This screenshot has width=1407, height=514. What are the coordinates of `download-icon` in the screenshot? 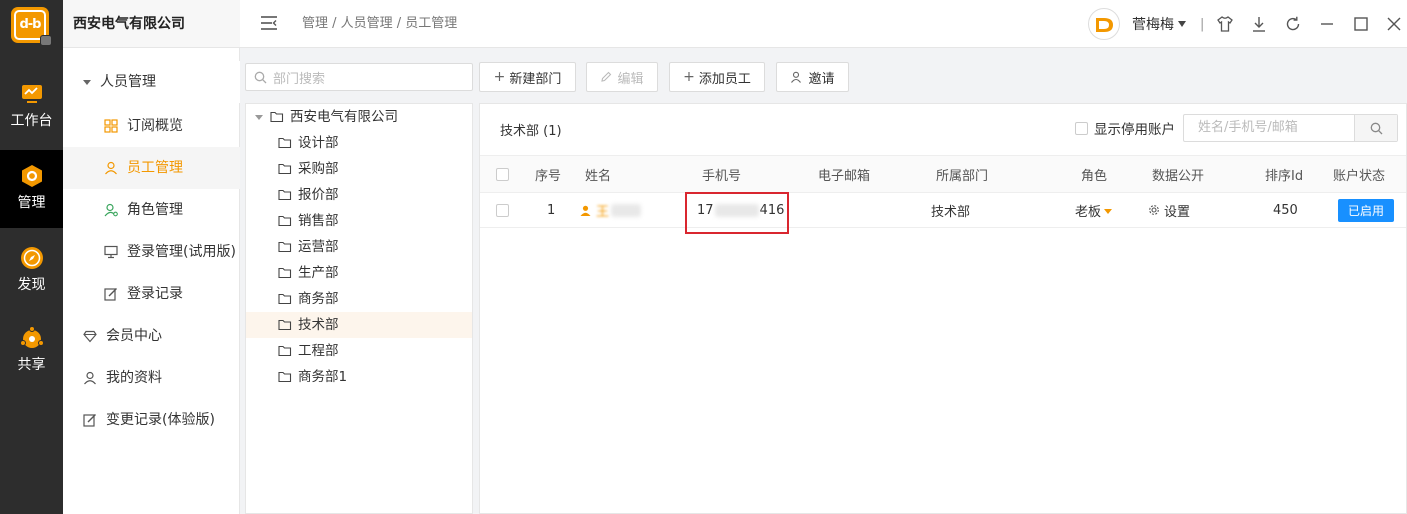 It's located at (1259, 24).